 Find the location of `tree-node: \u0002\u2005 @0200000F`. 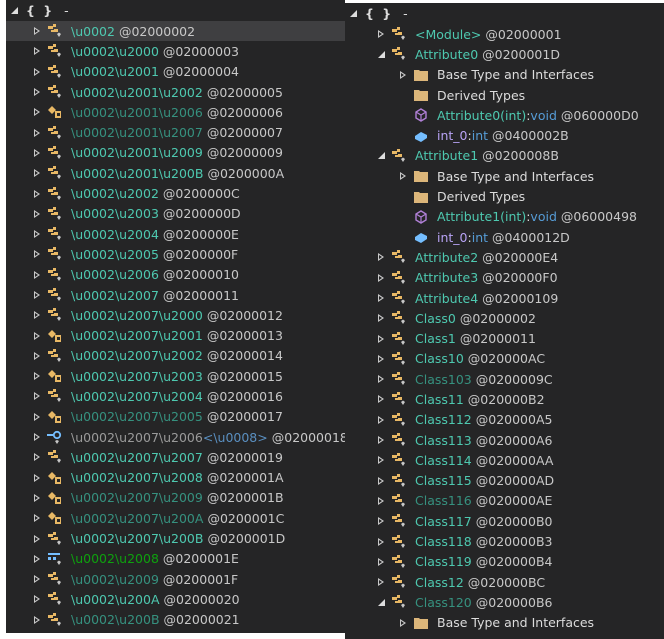

tree-node: \u0002\u2005 @0200000F is located at coordinates (175, 254).